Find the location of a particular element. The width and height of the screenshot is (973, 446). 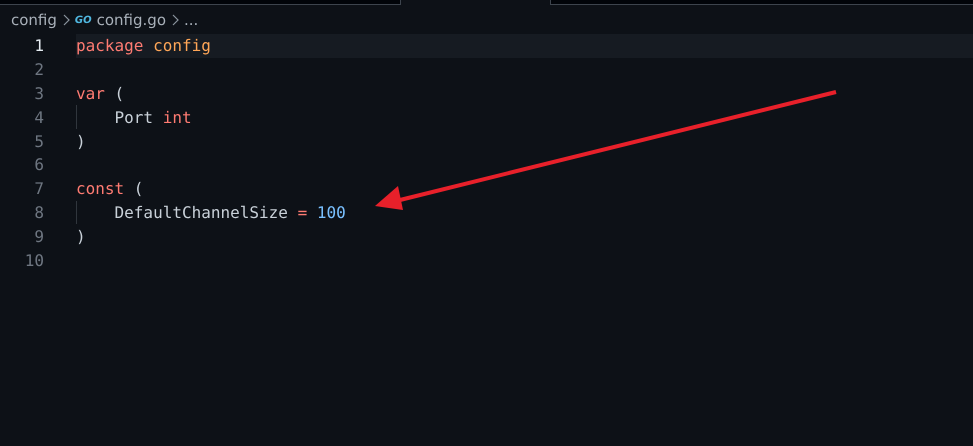

breadcrumb-item: config.go is located at coordinates (131, 20).